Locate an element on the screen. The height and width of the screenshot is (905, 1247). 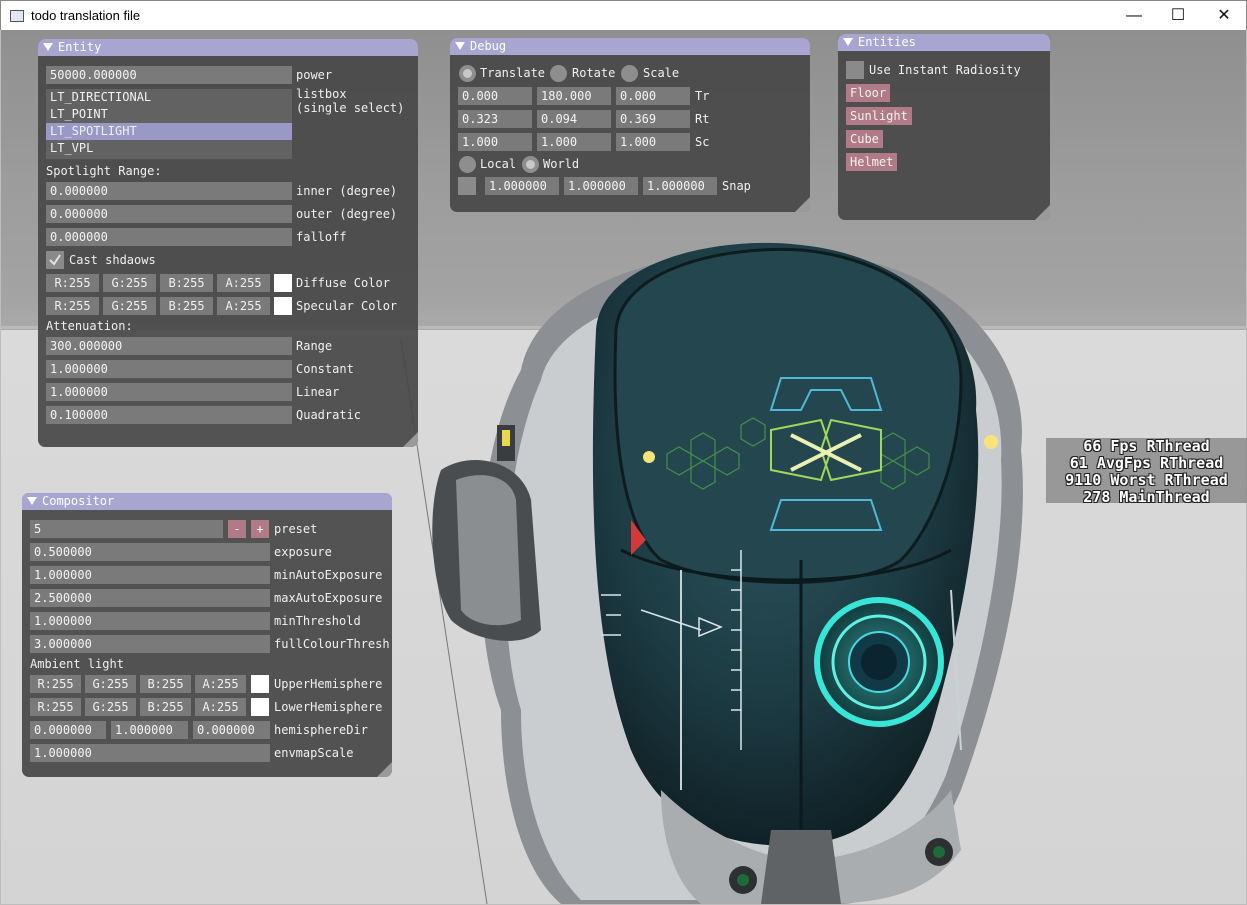
lower-g-input: G:255 is located at coordinates (110, 707).